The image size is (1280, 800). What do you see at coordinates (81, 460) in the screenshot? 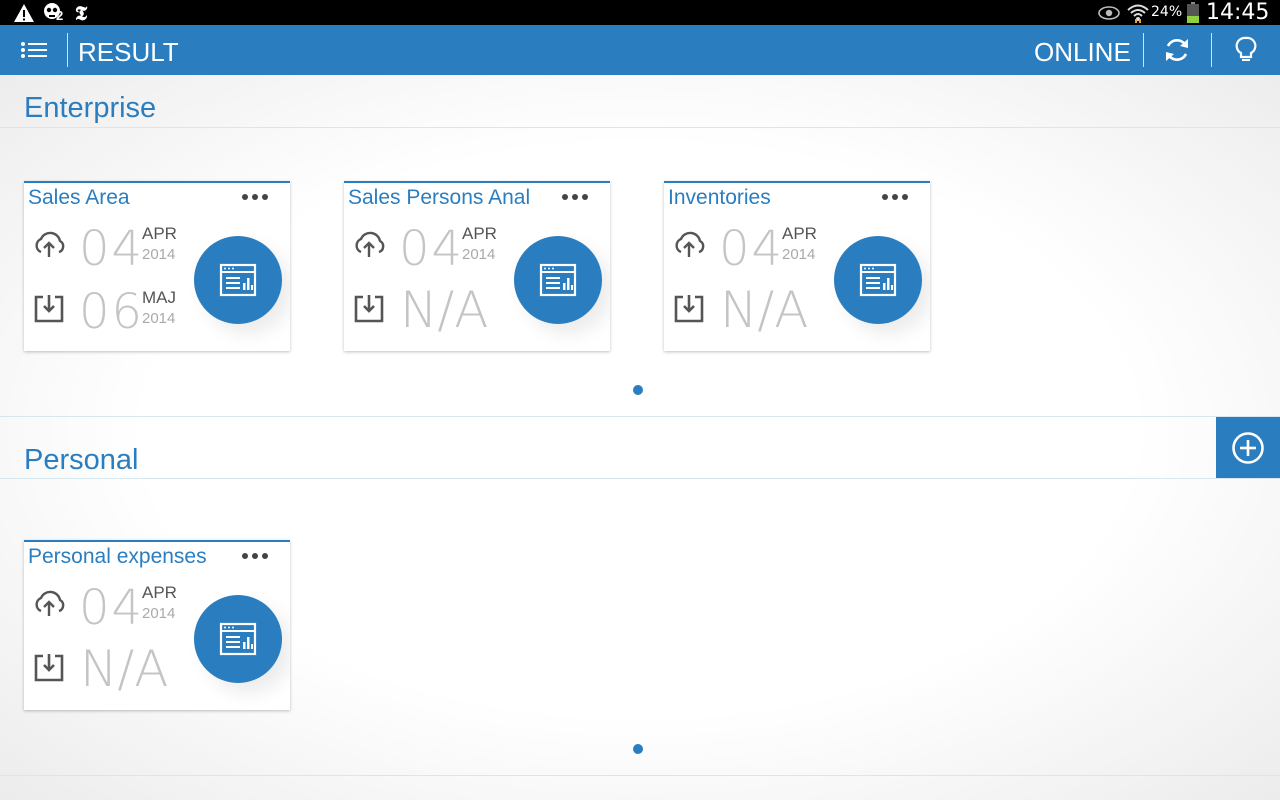
I see `section-title-personal: Personal` at bounding box center [81, 460].